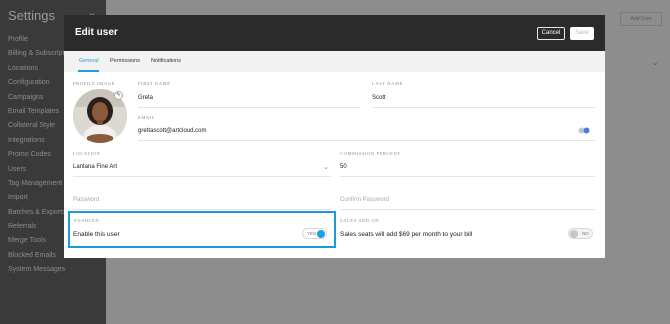 The height and width of the screenshot is (324, 670). What do you see at coordinates (483, 107) in the screenshot?
I see `last-name-underline` at bounding box center [483, 107].